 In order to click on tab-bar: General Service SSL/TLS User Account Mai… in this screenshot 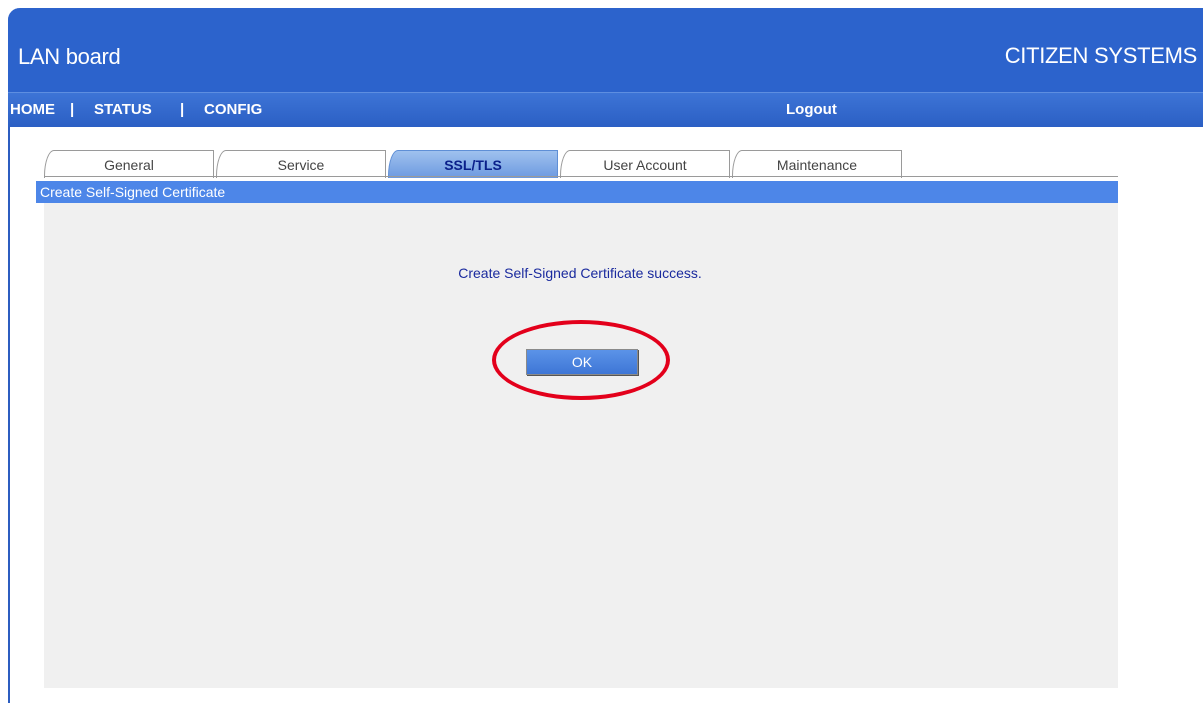, I will do `click(581, 164)`.